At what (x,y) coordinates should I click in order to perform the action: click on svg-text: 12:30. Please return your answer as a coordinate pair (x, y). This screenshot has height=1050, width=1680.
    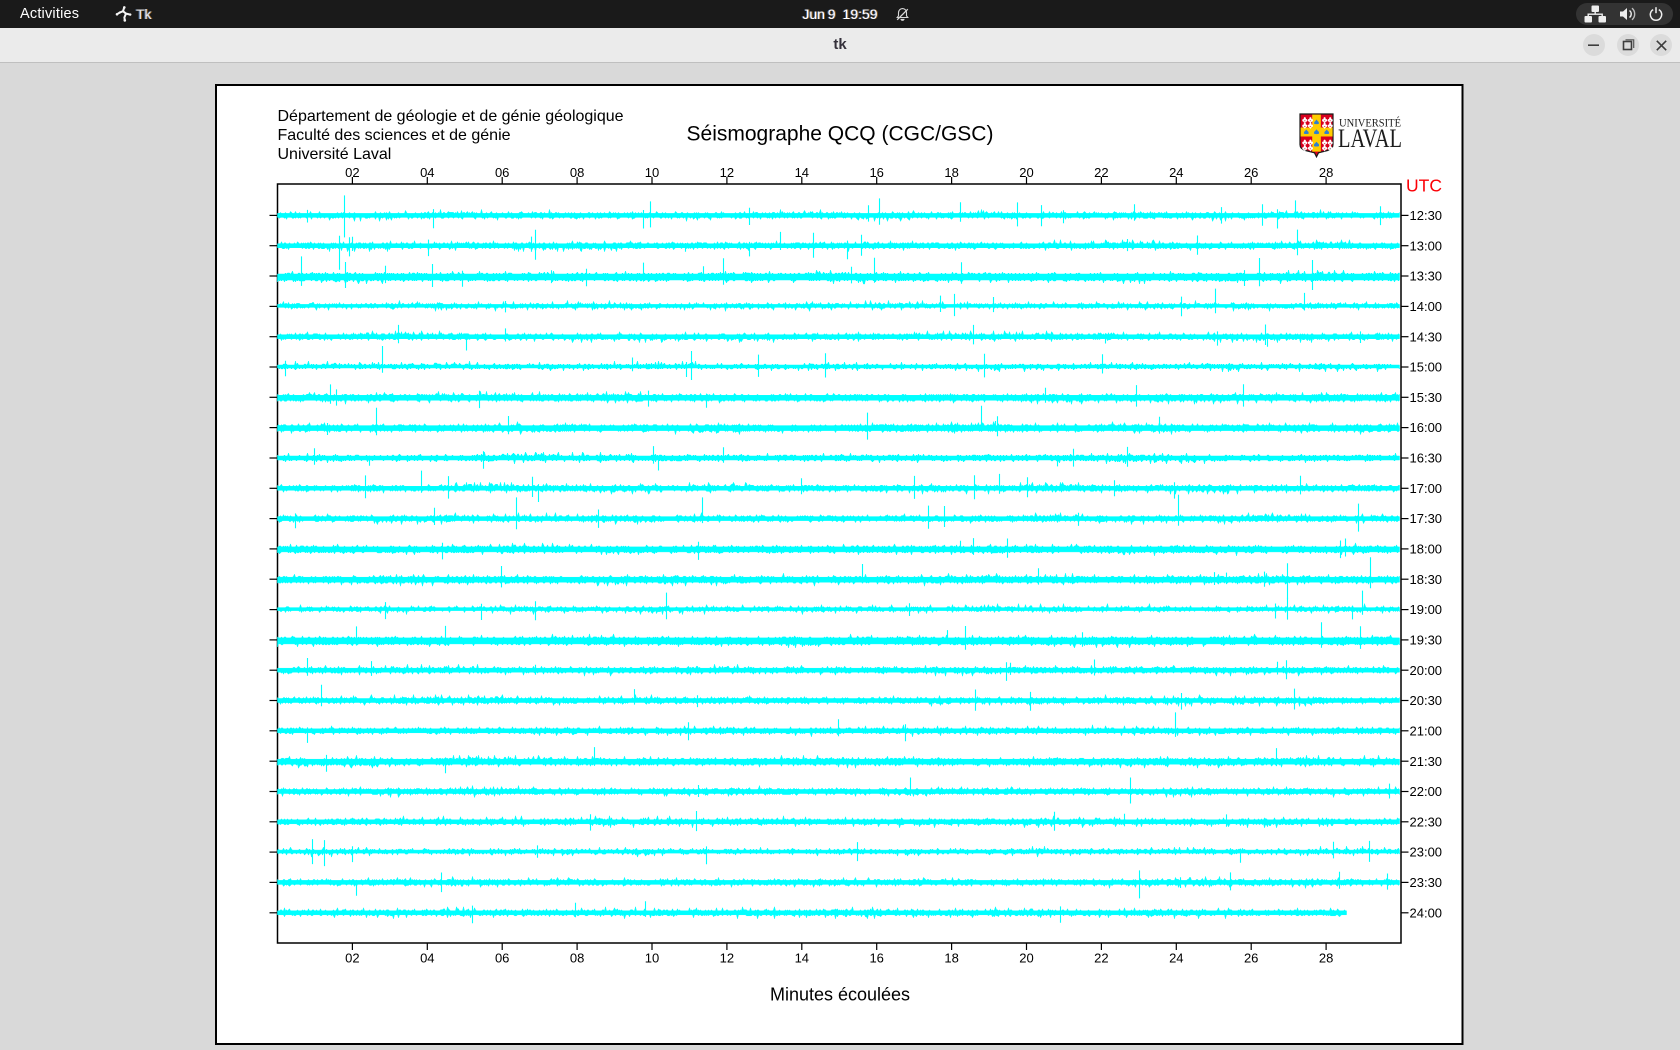
    Looking at the image, I should click on (1426, 215).